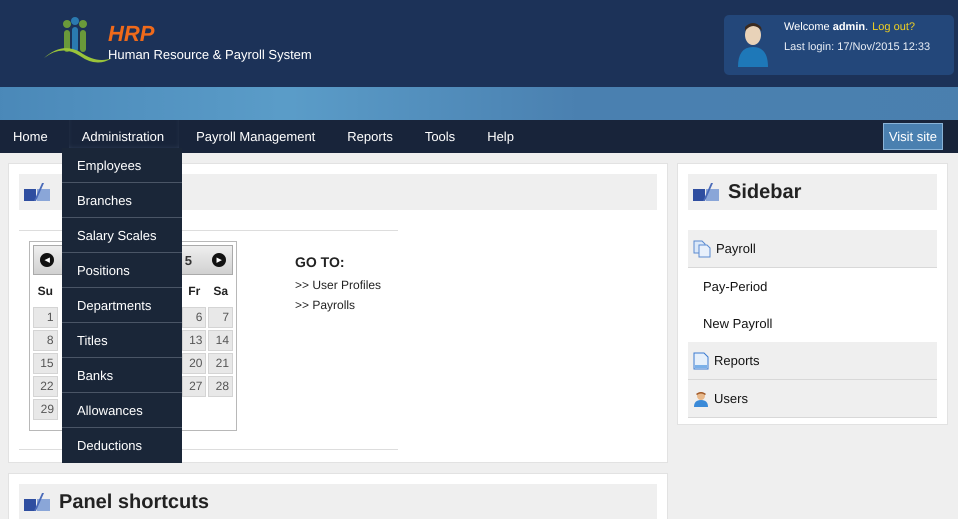 The width and height of the screenshot is (958, 519). I want to click on nav-item: Payroll Management, so click(256, 136).